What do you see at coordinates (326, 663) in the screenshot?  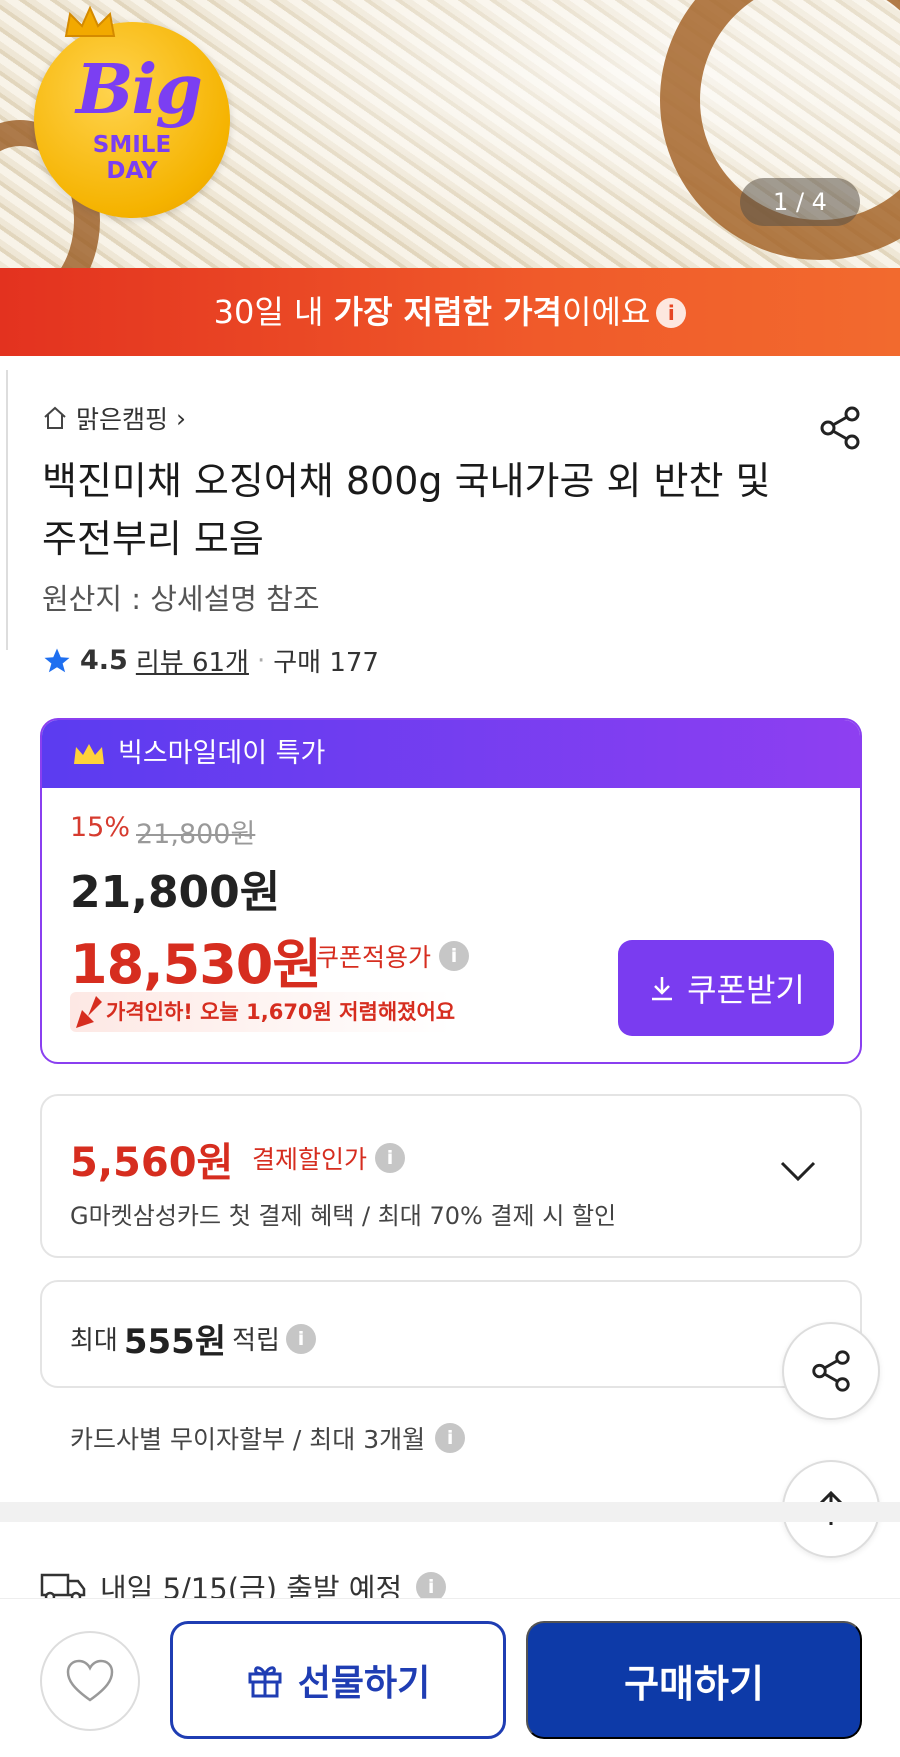 I see `purchase-count: 구매 177` at bounding box center [326, 663].